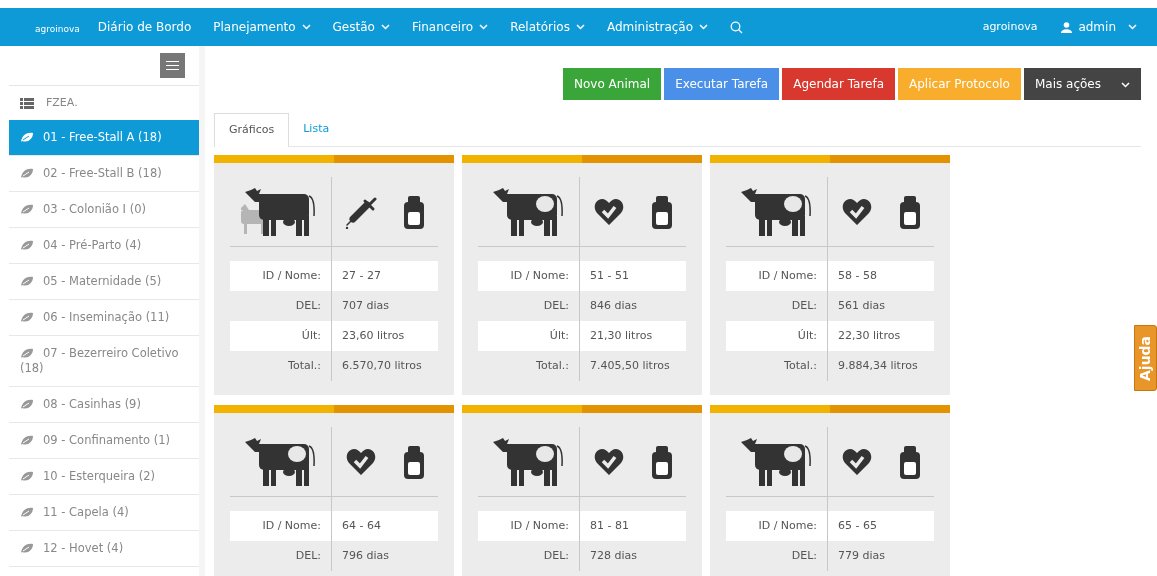  Describe the element at coordinates (361, 27) in the screenshot. I see `nav-menu-item: Gestão` at that location.